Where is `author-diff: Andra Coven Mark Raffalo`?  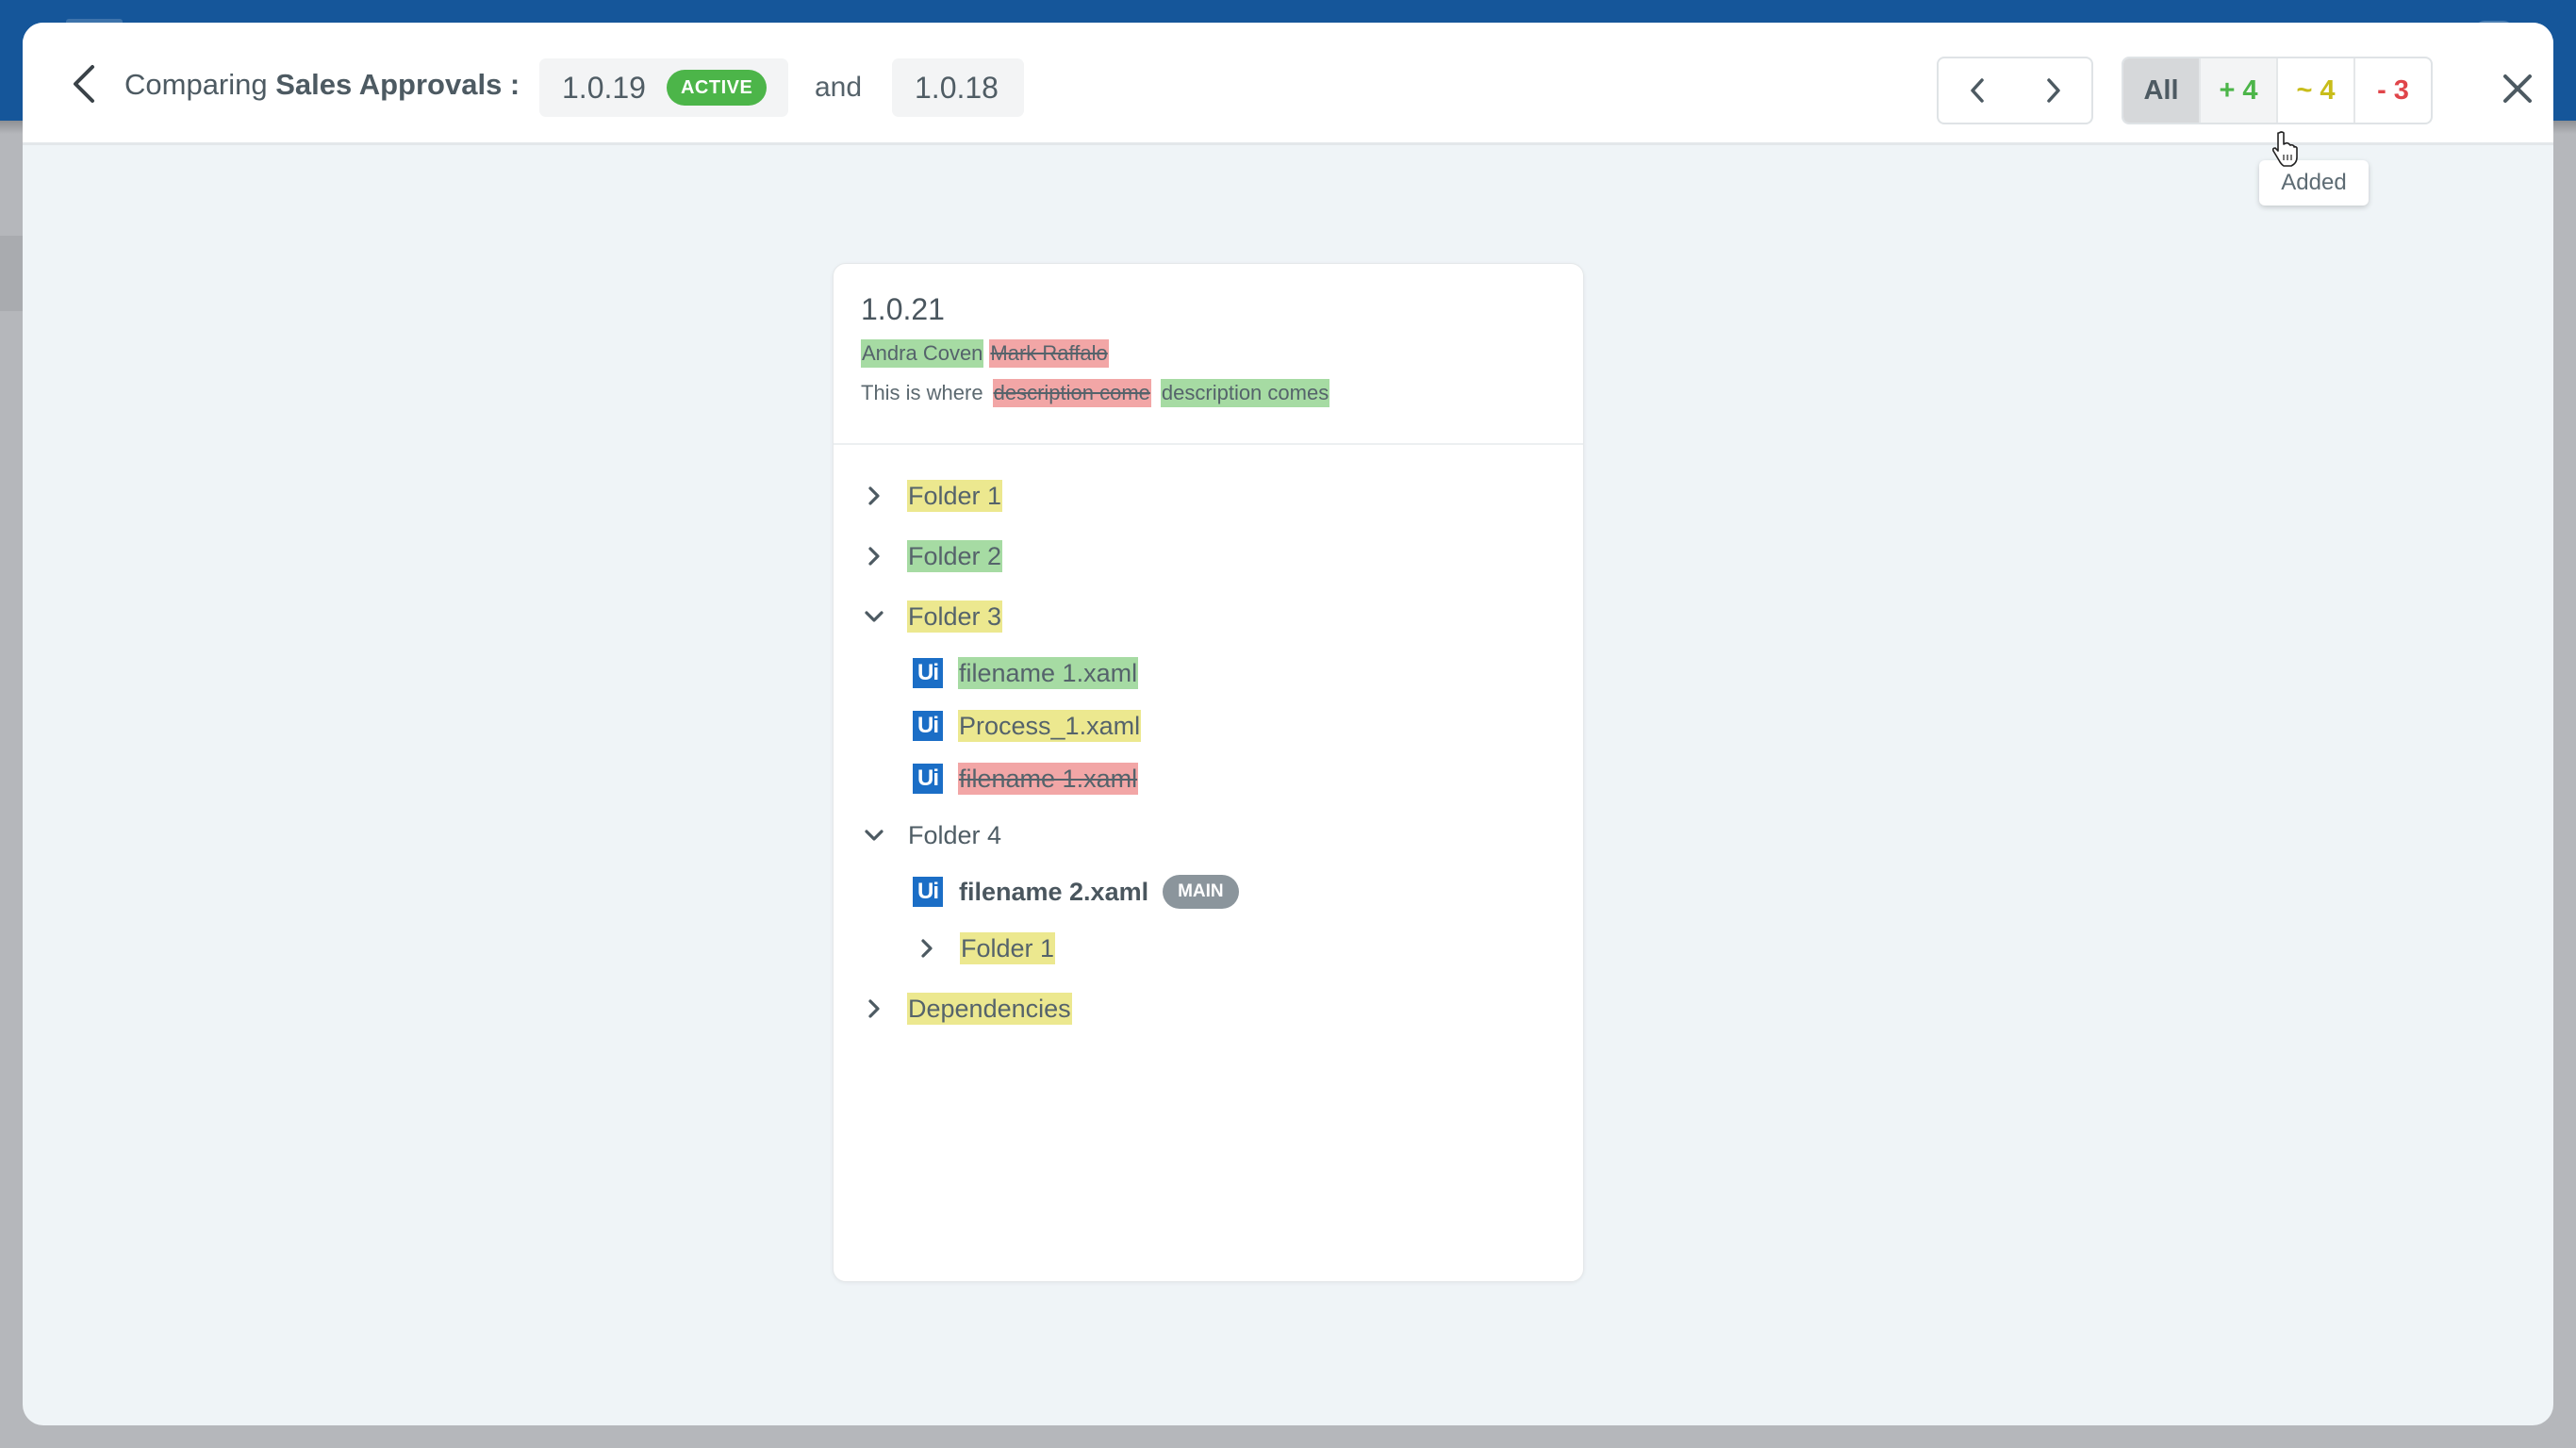 author-diff: Andra Coven Mark Raffalo is located at coordinates (1208, 353).